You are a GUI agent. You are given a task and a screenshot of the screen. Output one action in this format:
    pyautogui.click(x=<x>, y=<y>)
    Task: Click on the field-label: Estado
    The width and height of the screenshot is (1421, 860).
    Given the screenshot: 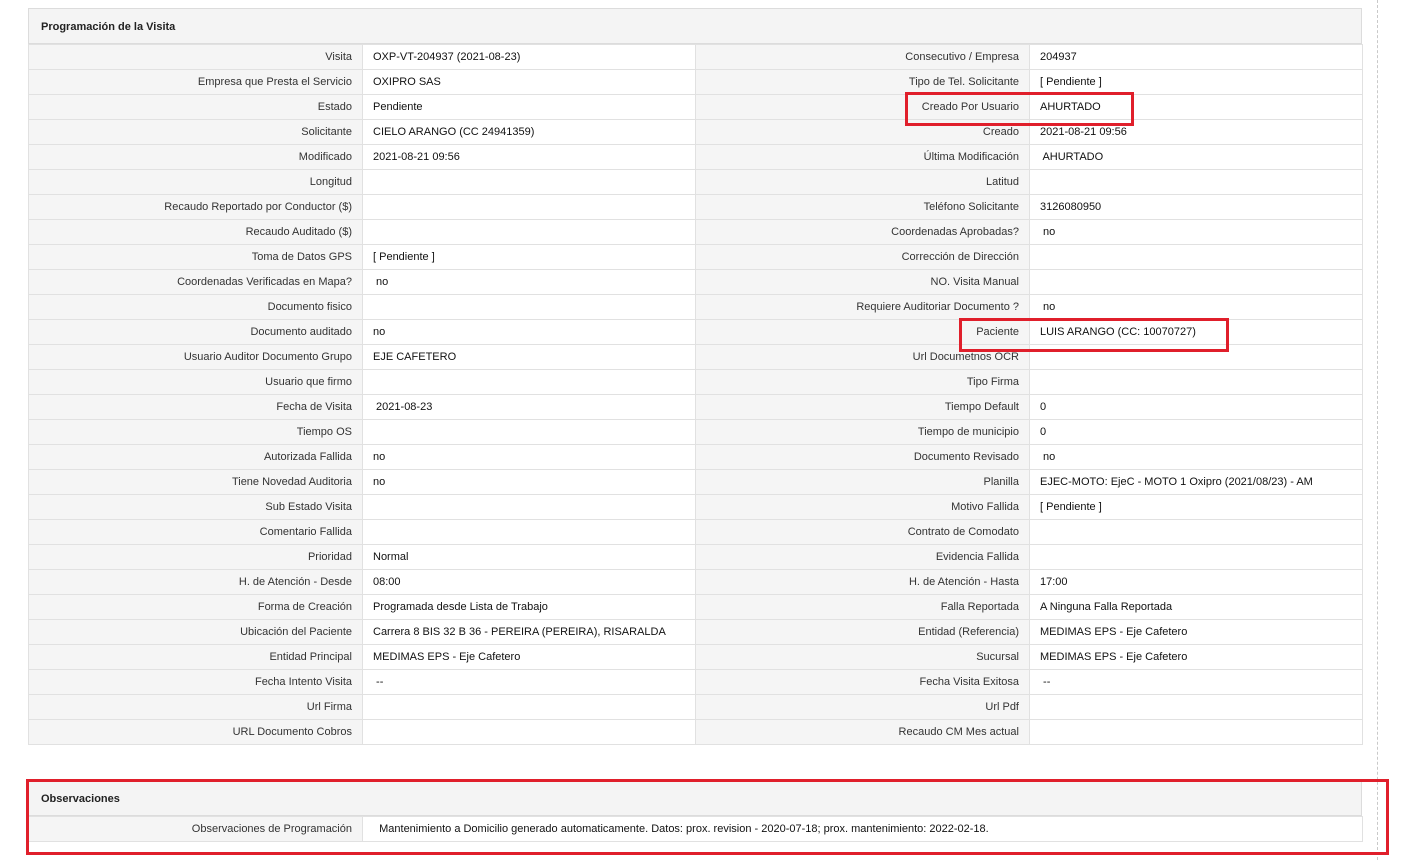 What is the action you would take?
    pyautogui.click(x=195, y=107)
    